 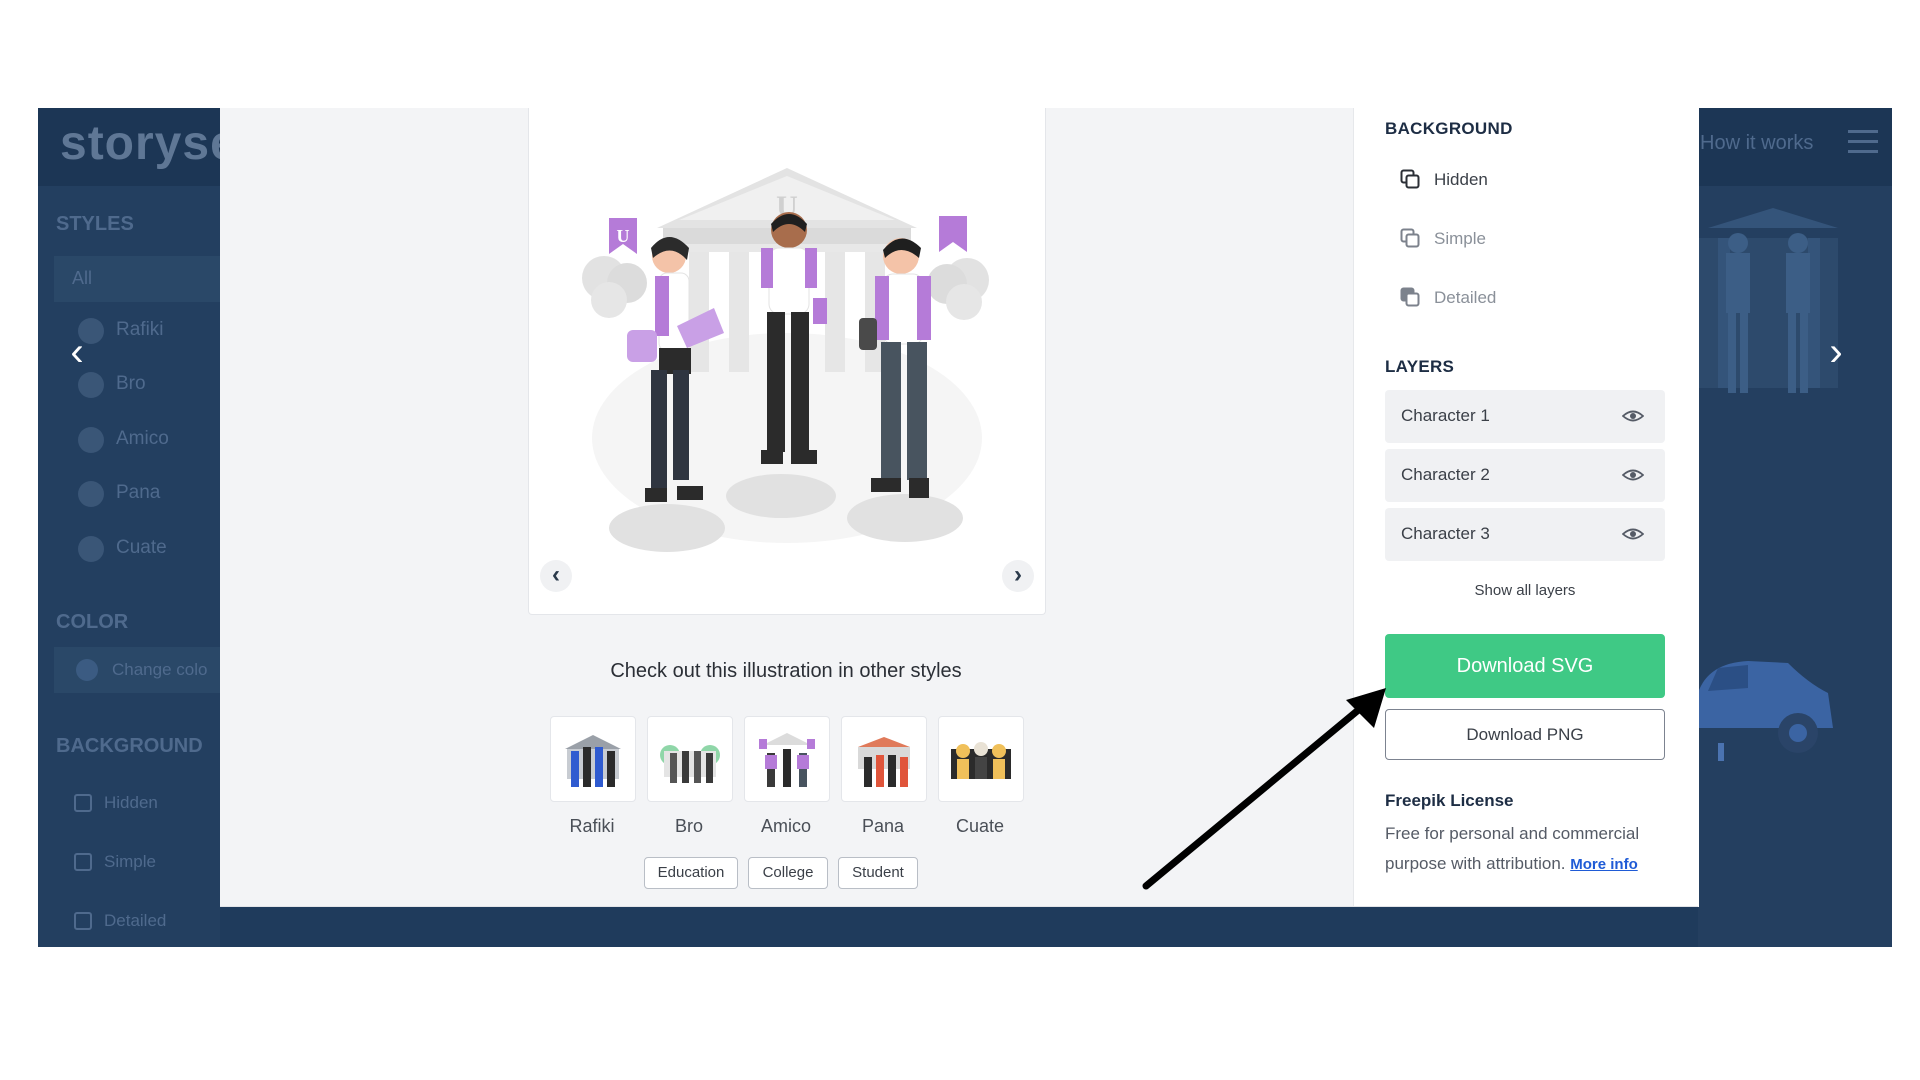 I want to click on background-style-label: Amico, so click(x=142, y=438).